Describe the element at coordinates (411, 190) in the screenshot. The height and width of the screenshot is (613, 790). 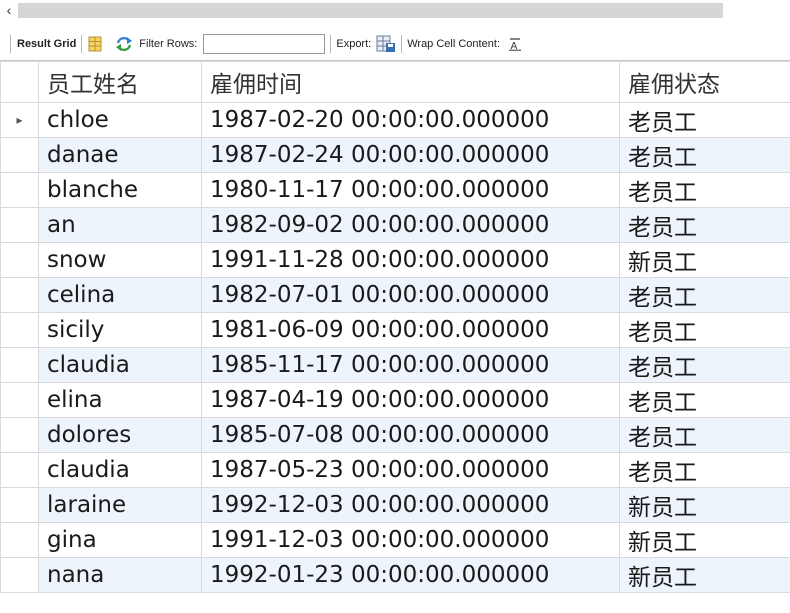
I see `cell-hire-date: 1980-11-17 00:00:00.000000` at that location.